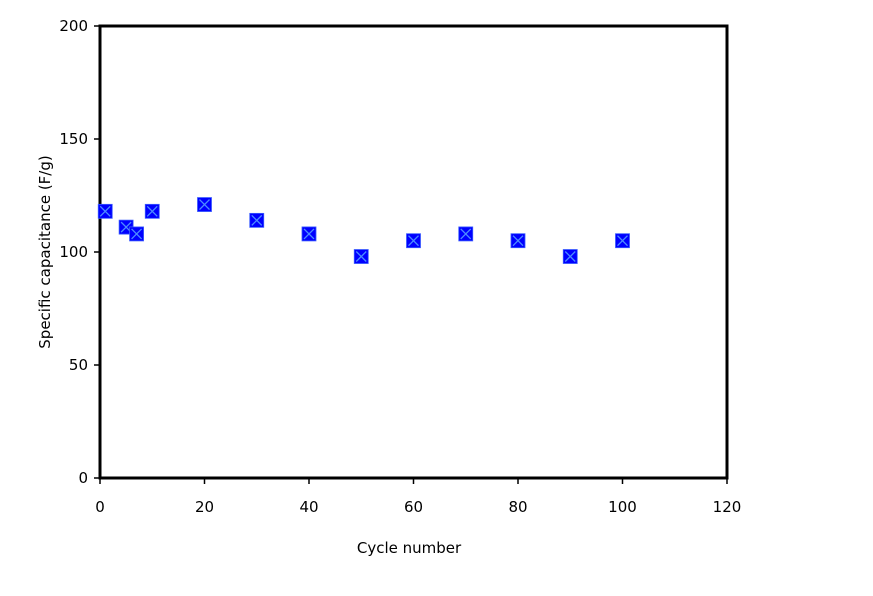 The height and width of the screenshot is (596, 873). Describe the element at coordinates (807, 510) in the screenshot. I see `label-clip-mask` at that location.